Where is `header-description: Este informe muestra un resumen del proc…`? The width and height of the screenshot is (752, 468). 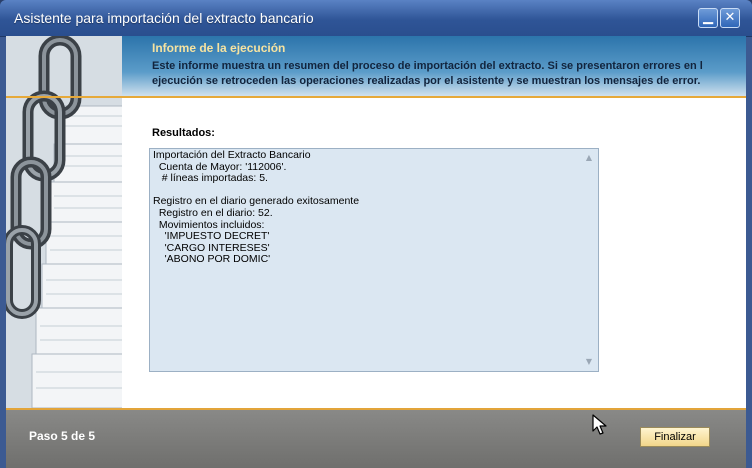
header-description: Este informe muestra un resumen del proc… is located at coordinates (447, 74).